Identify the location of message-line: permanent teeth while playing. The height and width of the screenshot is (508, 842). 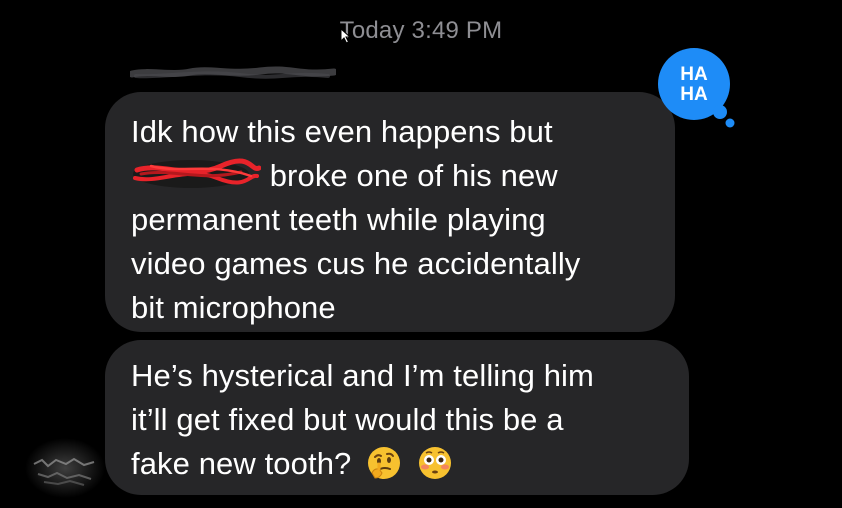
(338, 219).